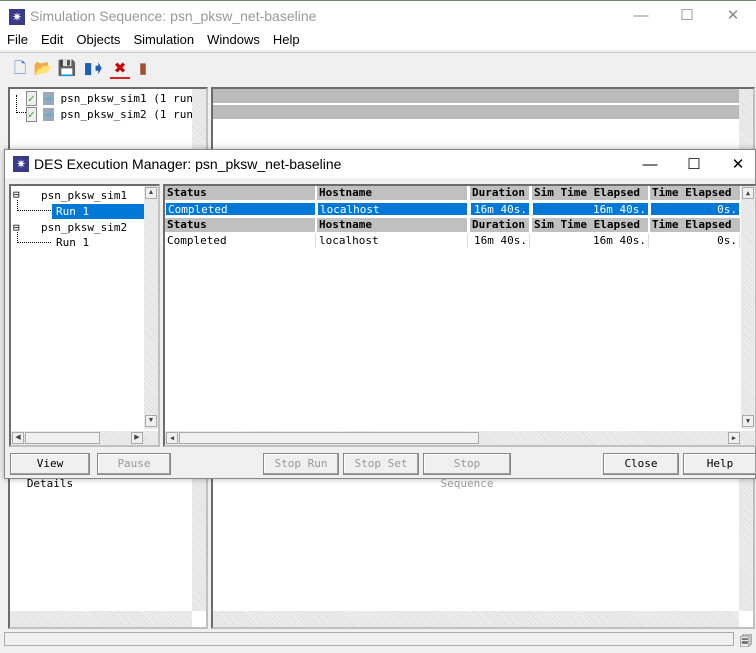  I want to click on save-icon: 💾, so click(67, 69).